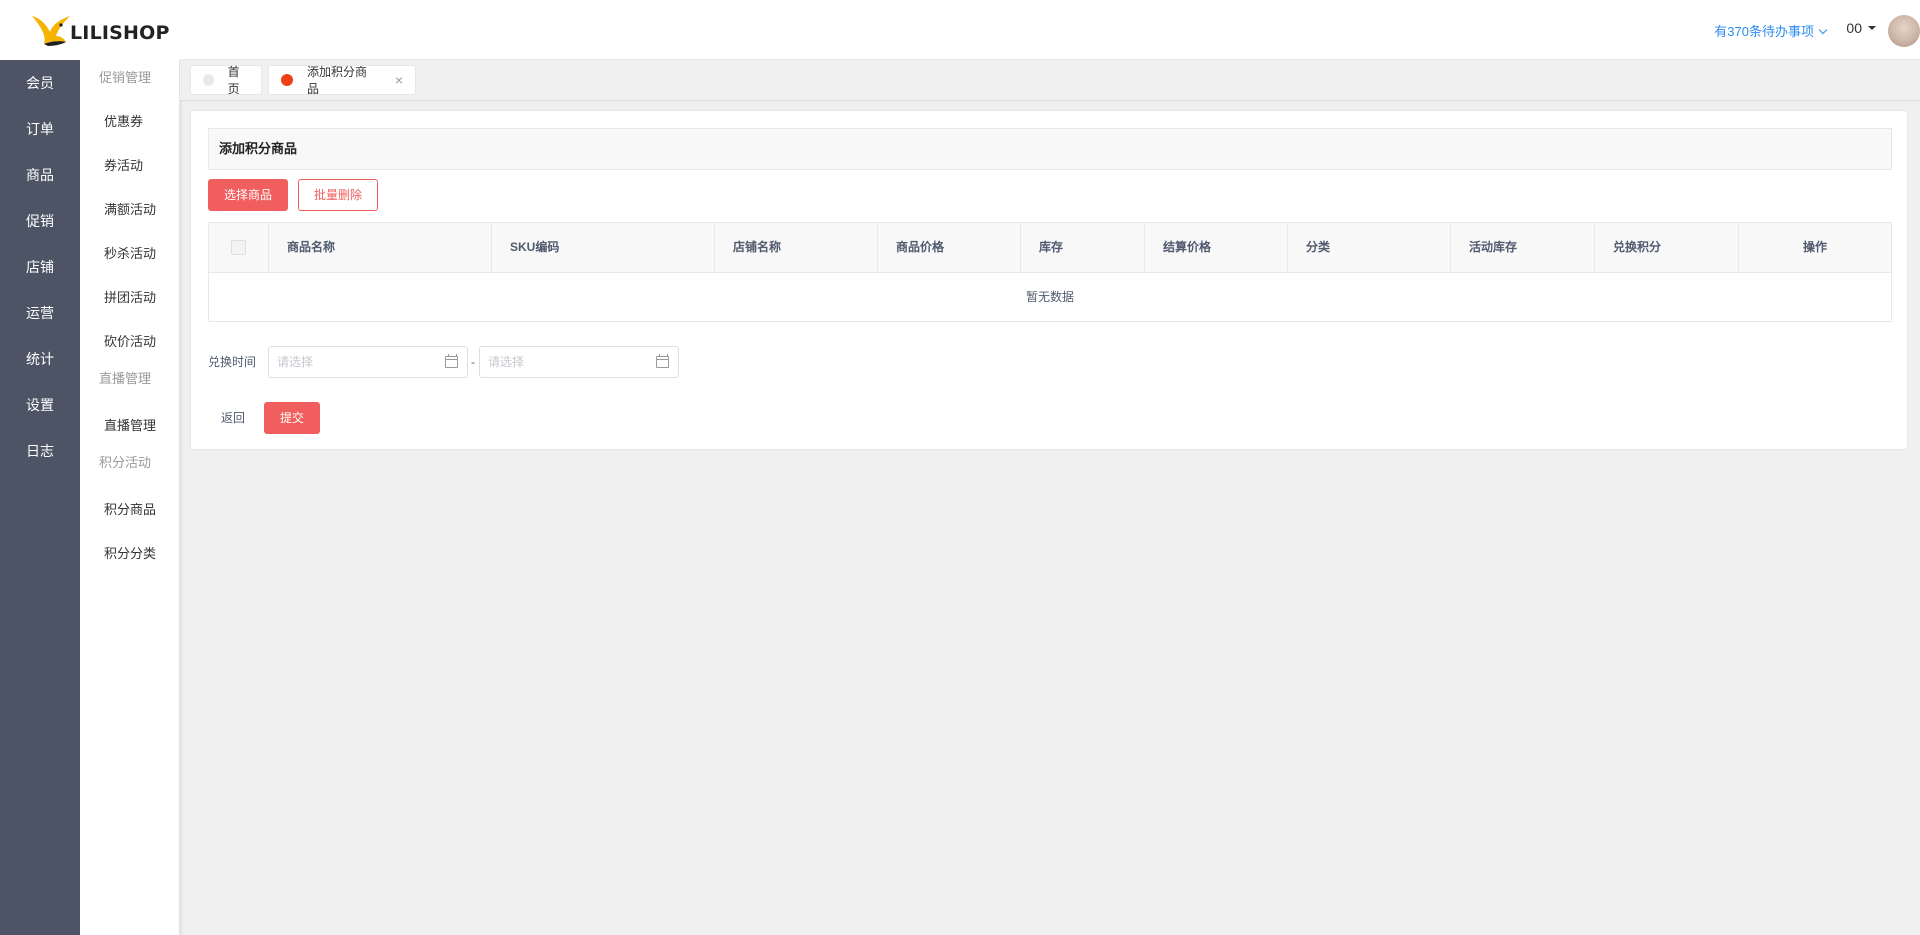 Image resolution: width=1920 pixels, height=935 pixels. What do you see at coordinates (40, 129) in the screenshot?
I see `nav-item-order: 订单` at bounding box center [40, 129].